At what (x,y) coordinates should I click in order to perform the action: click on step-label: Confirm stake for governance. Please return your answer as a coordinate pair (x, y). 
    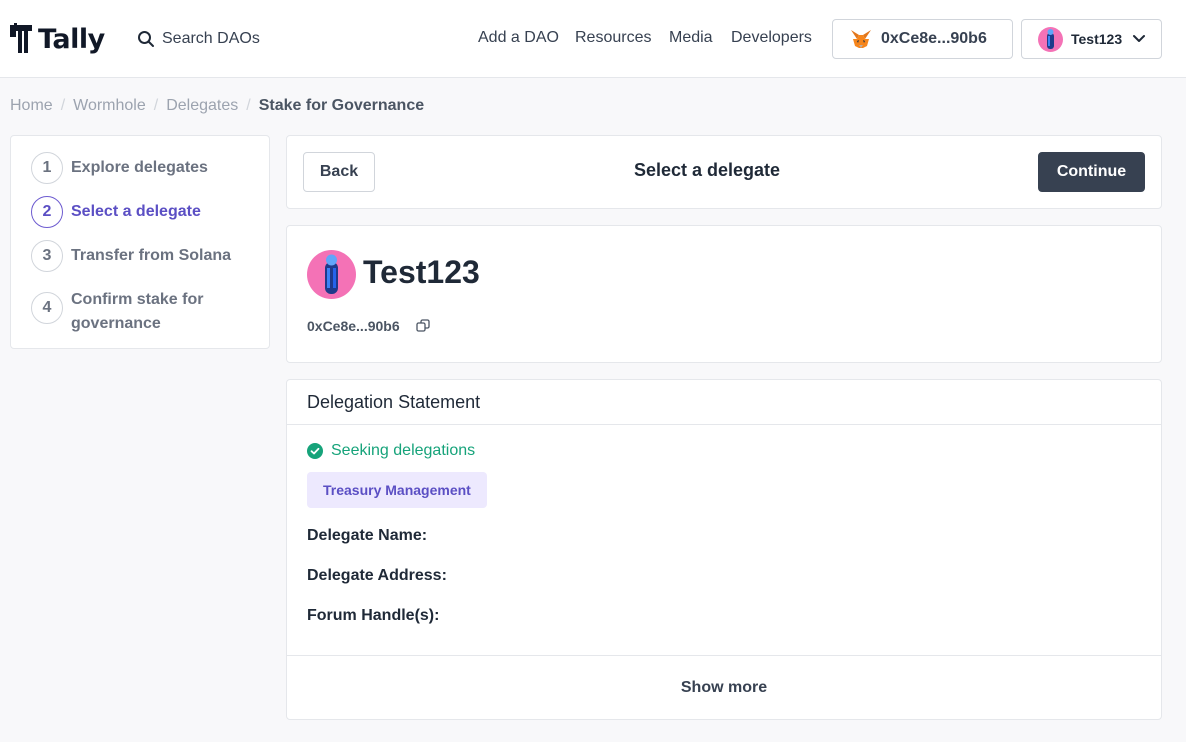
    Looking at the image, I should click on (137, 311).